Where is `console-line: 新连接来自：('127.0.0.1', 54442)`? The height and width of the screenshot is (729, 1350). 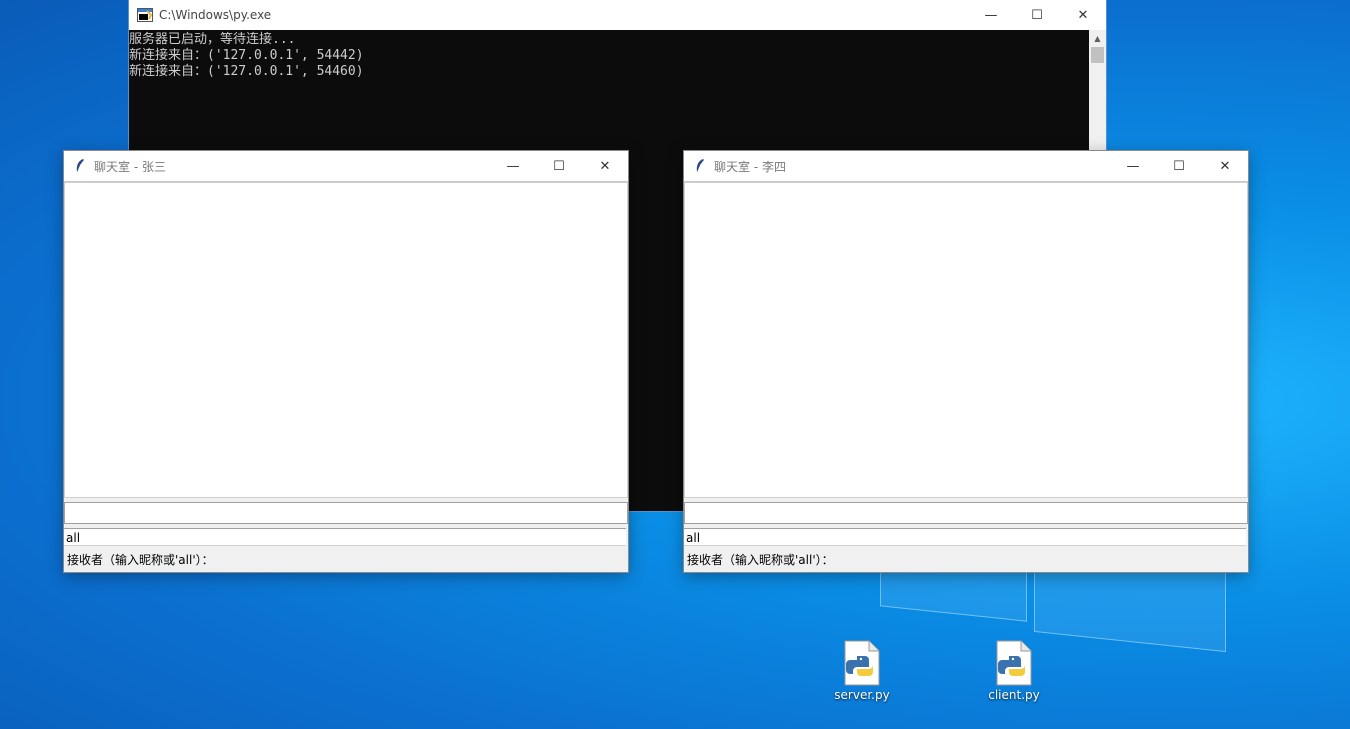 console-line: 新连接来自：('127.0.0.1', 54442) is located at coordinates (246, 55).